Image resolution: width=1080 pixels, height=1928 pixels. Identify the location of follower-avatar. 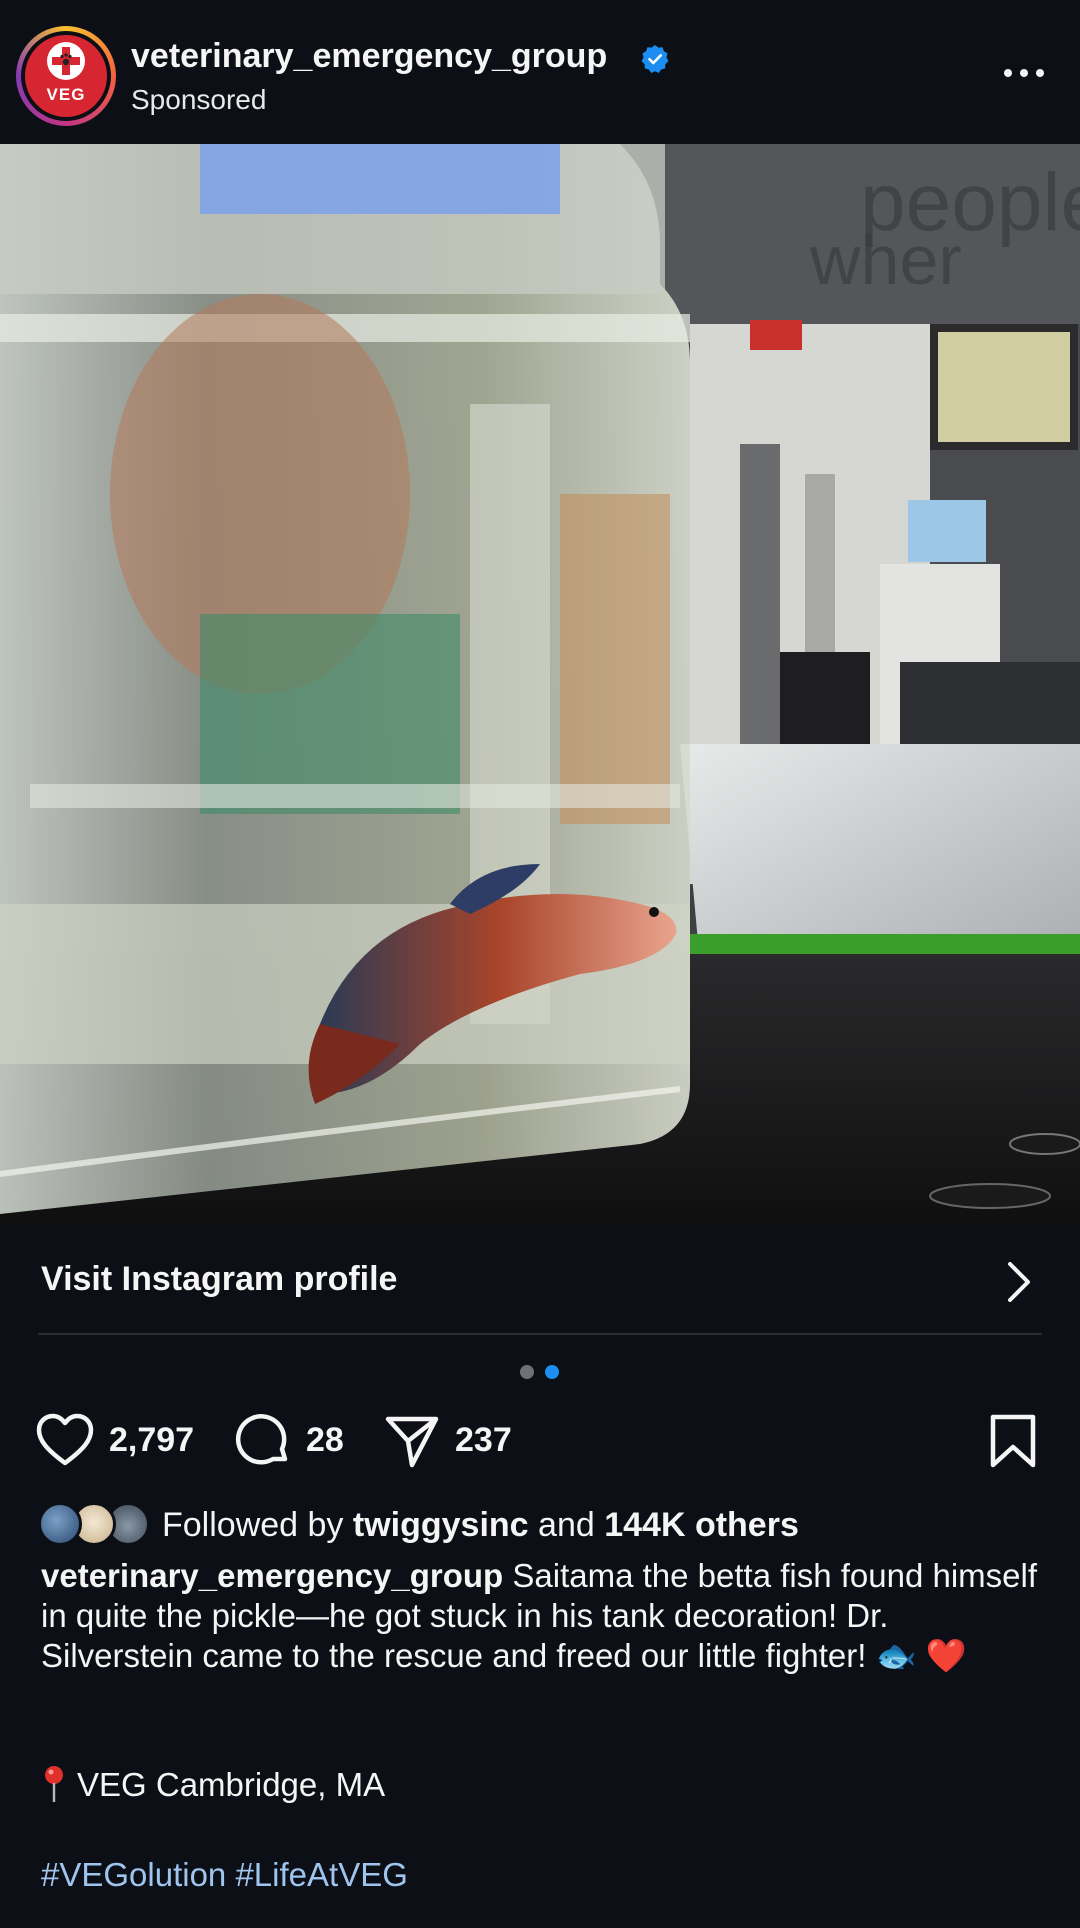
(60, 1524).